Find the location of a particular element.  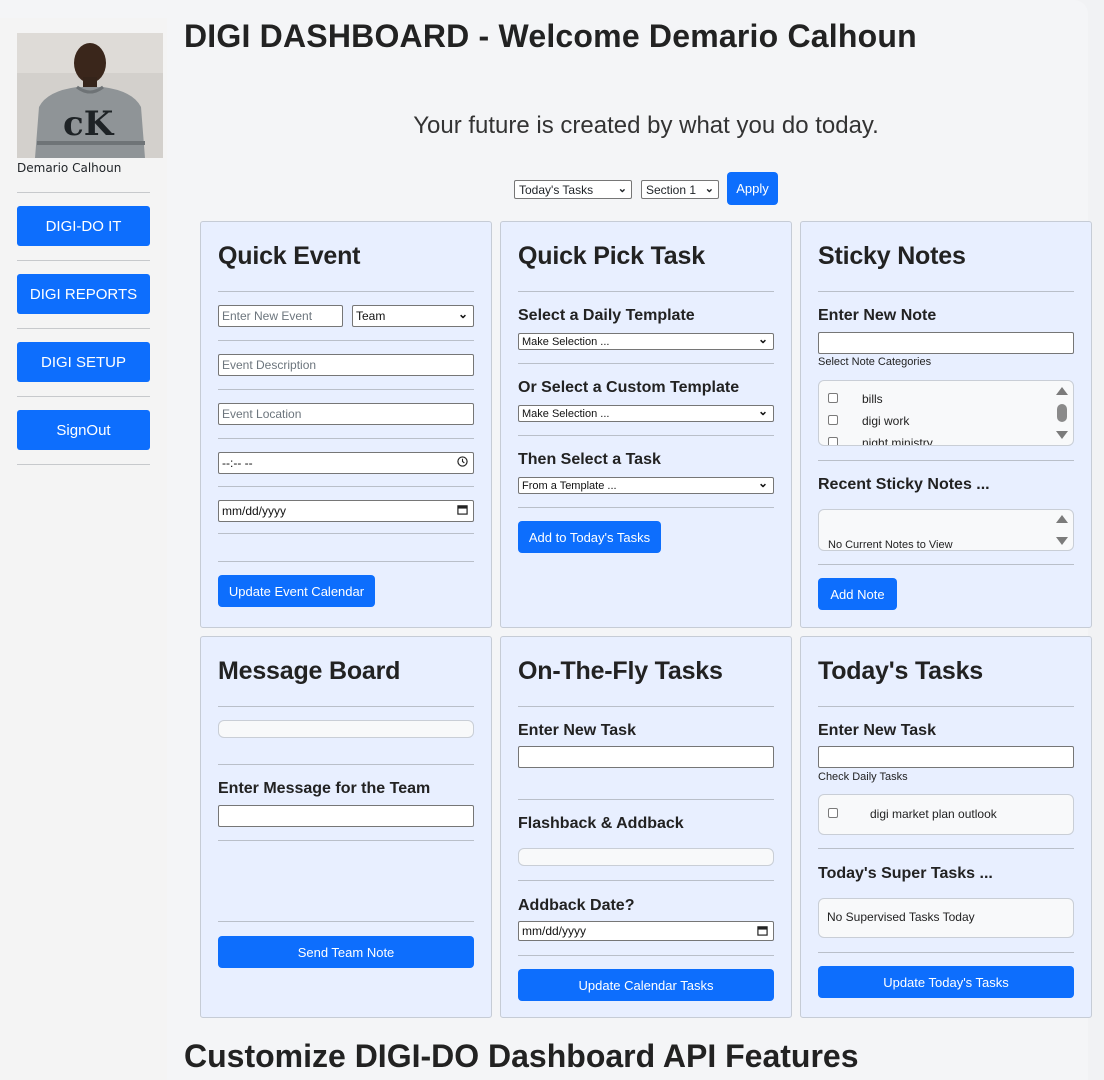

addback-date-input: mm/dd/yyyy is located at coordinates (646, 931).